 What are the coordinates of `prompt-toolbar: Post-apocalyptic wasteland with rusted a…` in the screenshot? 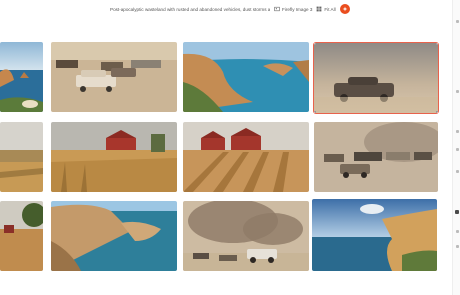 It's located at (230, 9).